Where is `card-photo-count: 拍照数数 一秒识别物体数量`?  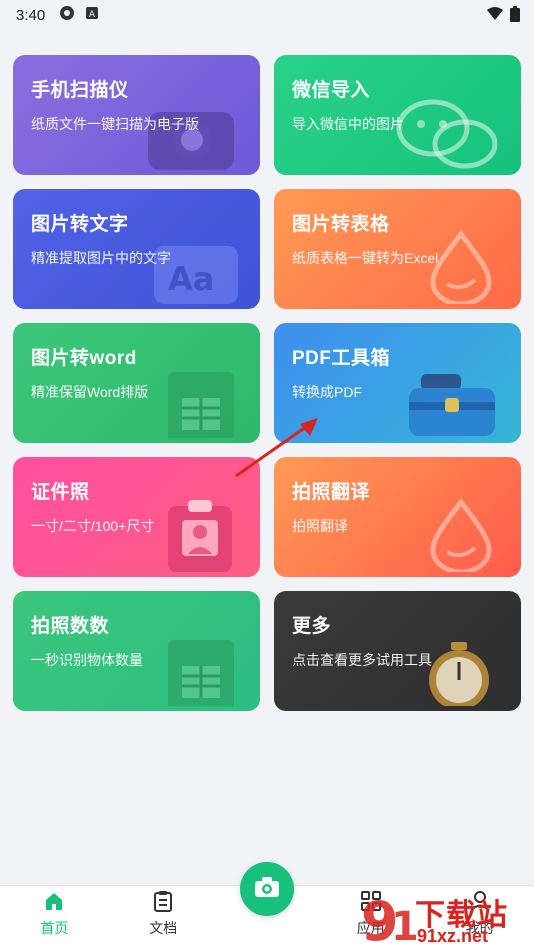
card-photo-count: 拍照数数 一秒识别物体数量 is located at coordinates (136, 651).